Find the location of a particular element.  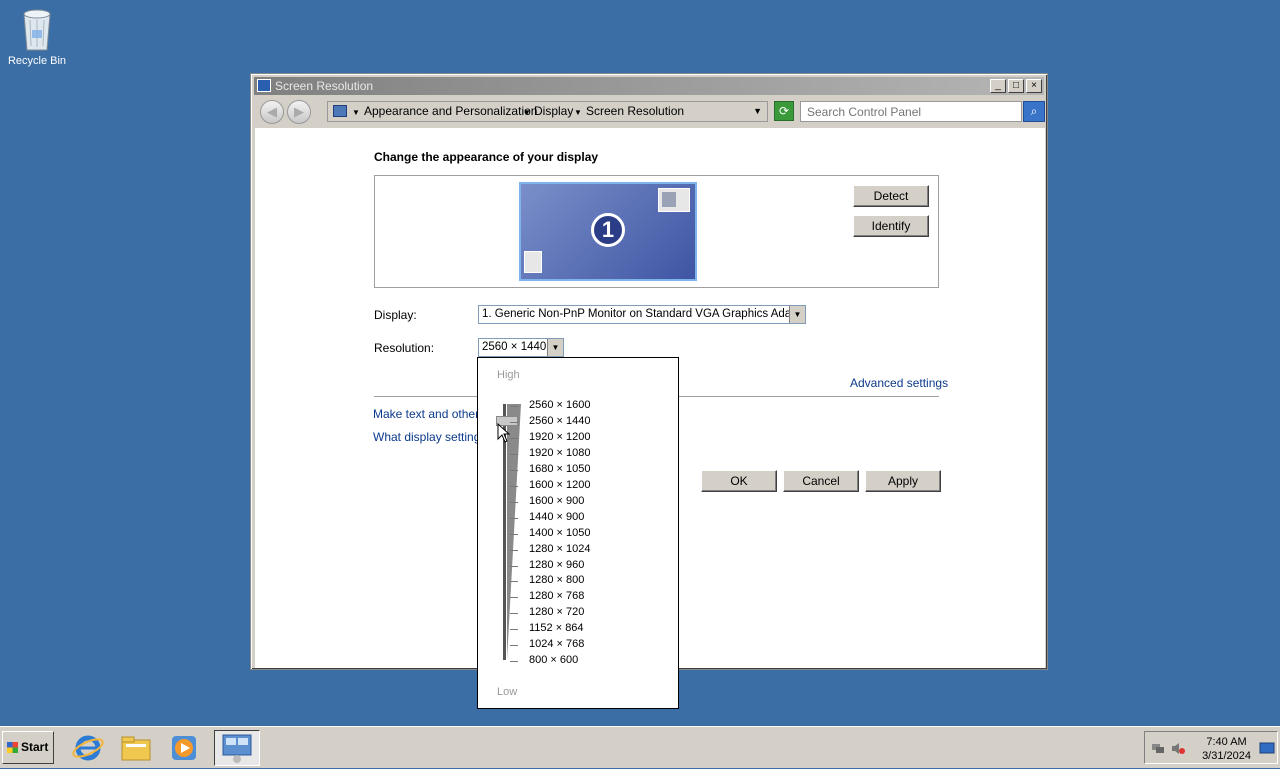

monitor-1-preview: 1 is located at coordinates (608, 231).